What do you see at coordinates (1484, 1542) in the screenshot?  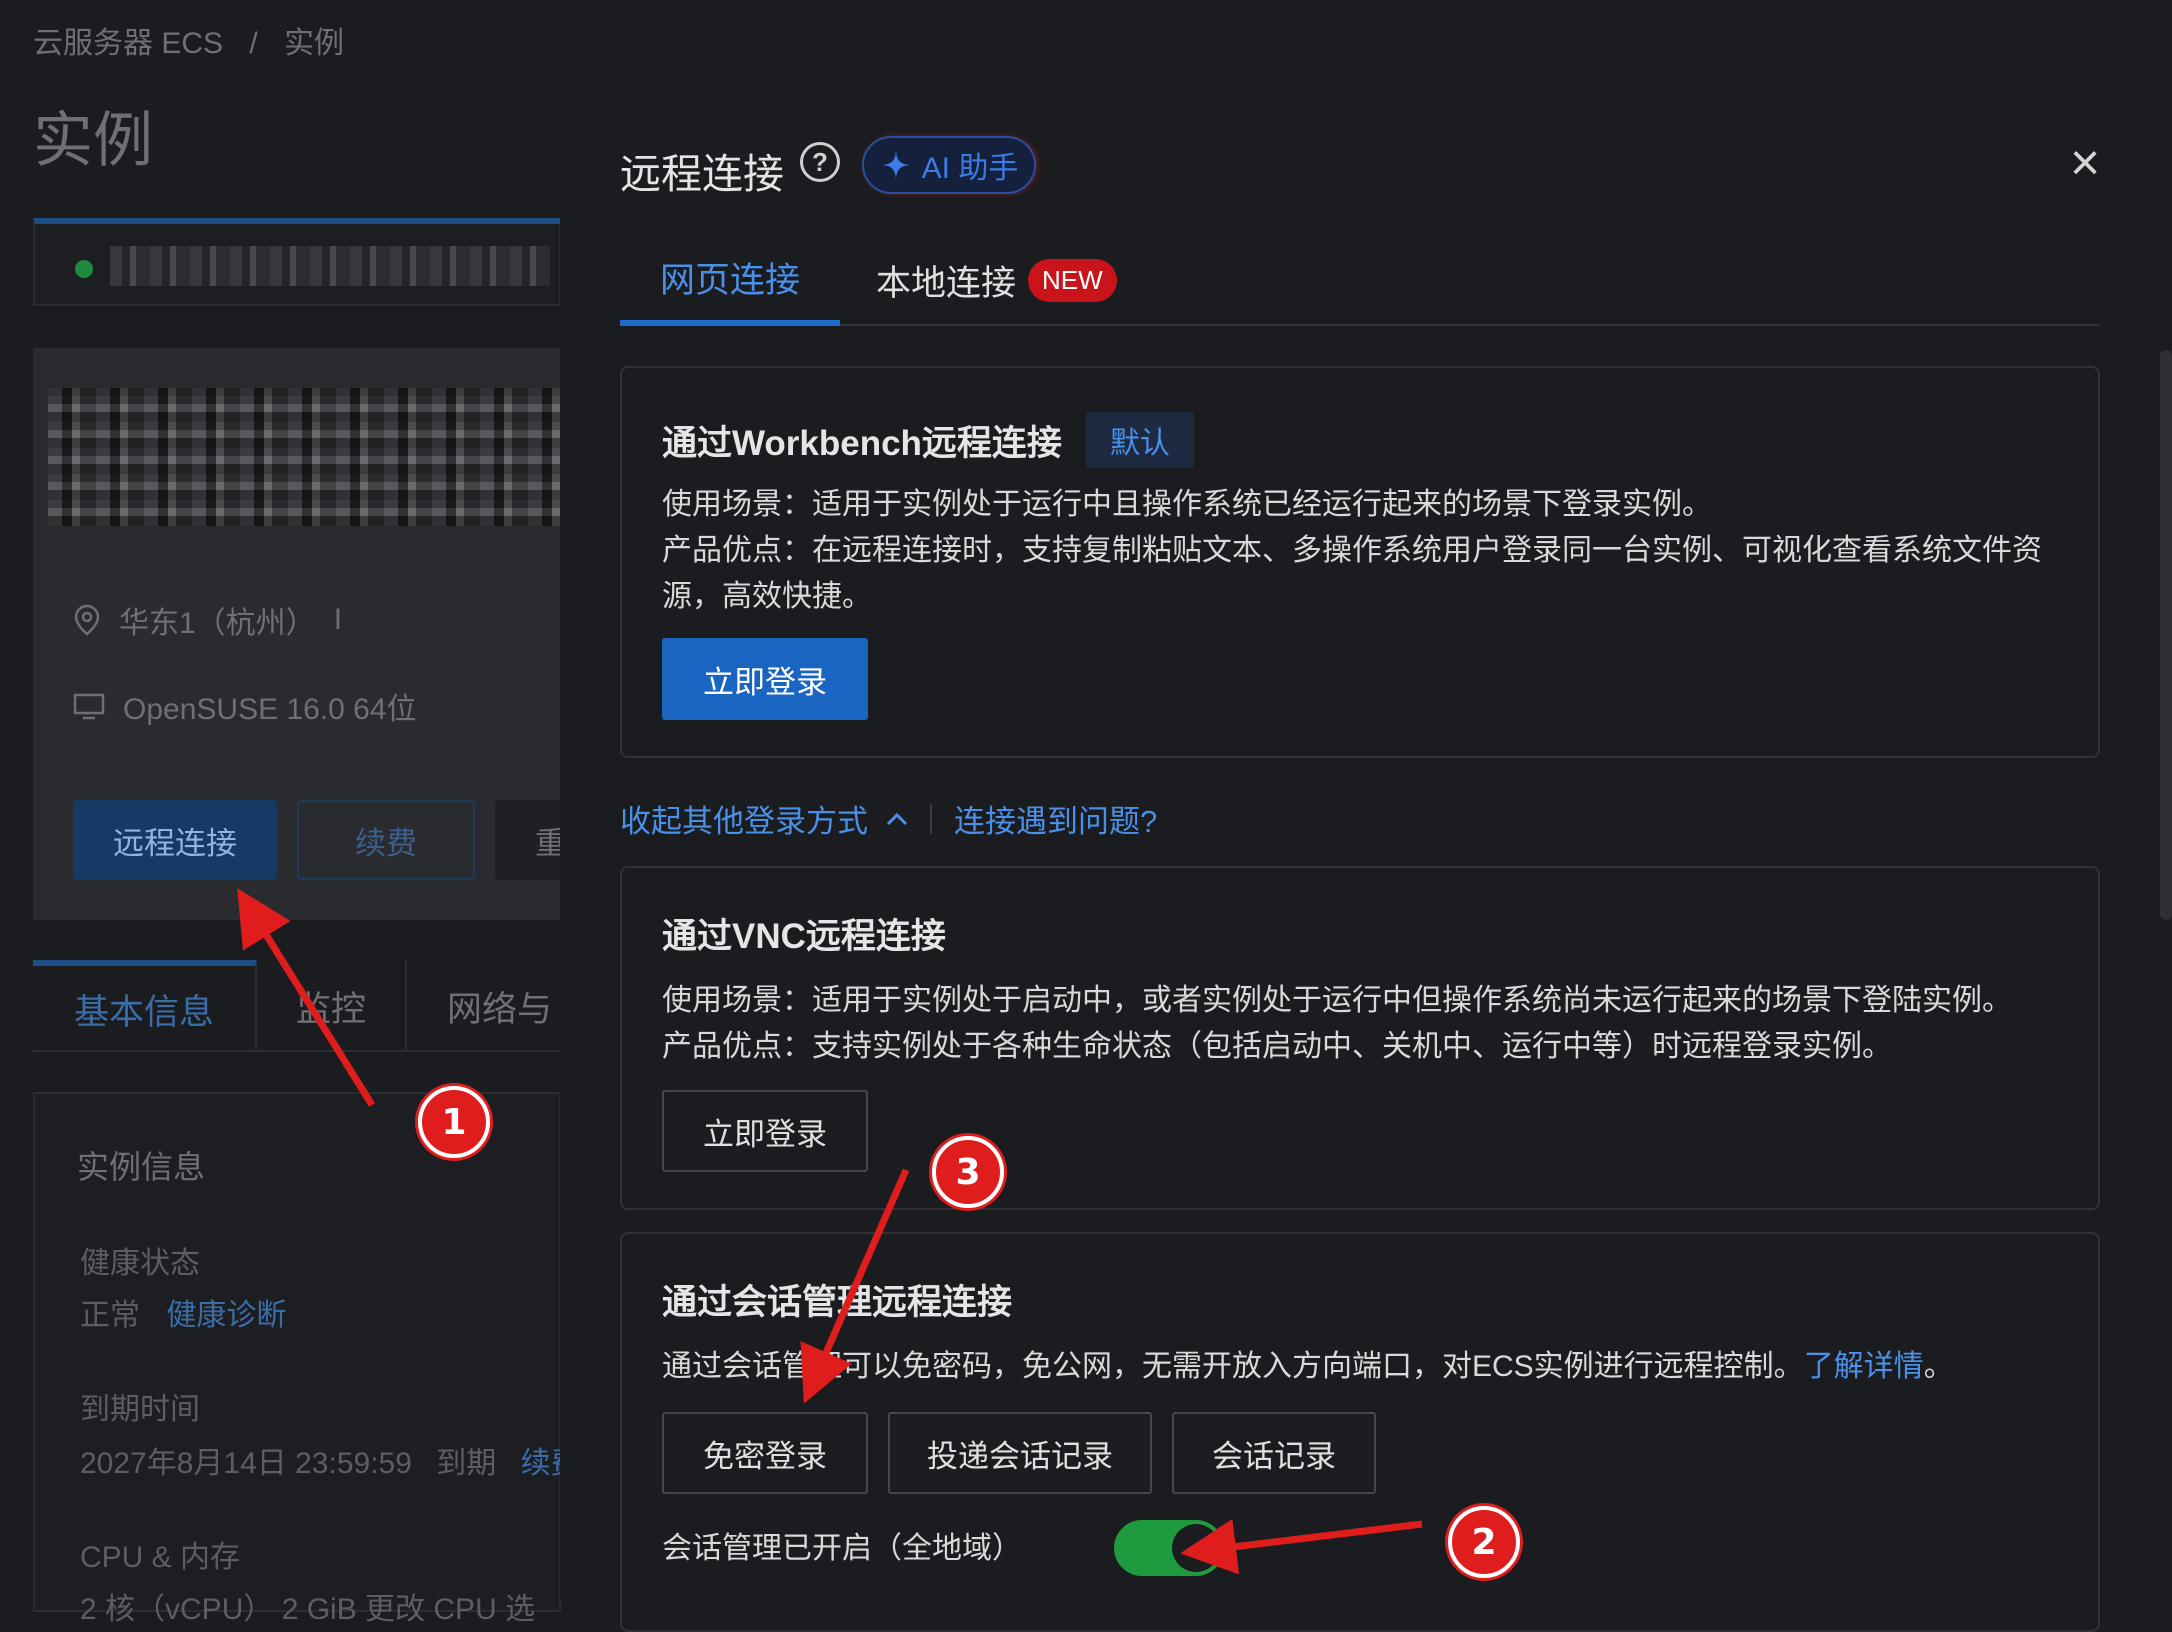 I see `annotation-marker-2: 2` at bounding box center [1484, 1542].